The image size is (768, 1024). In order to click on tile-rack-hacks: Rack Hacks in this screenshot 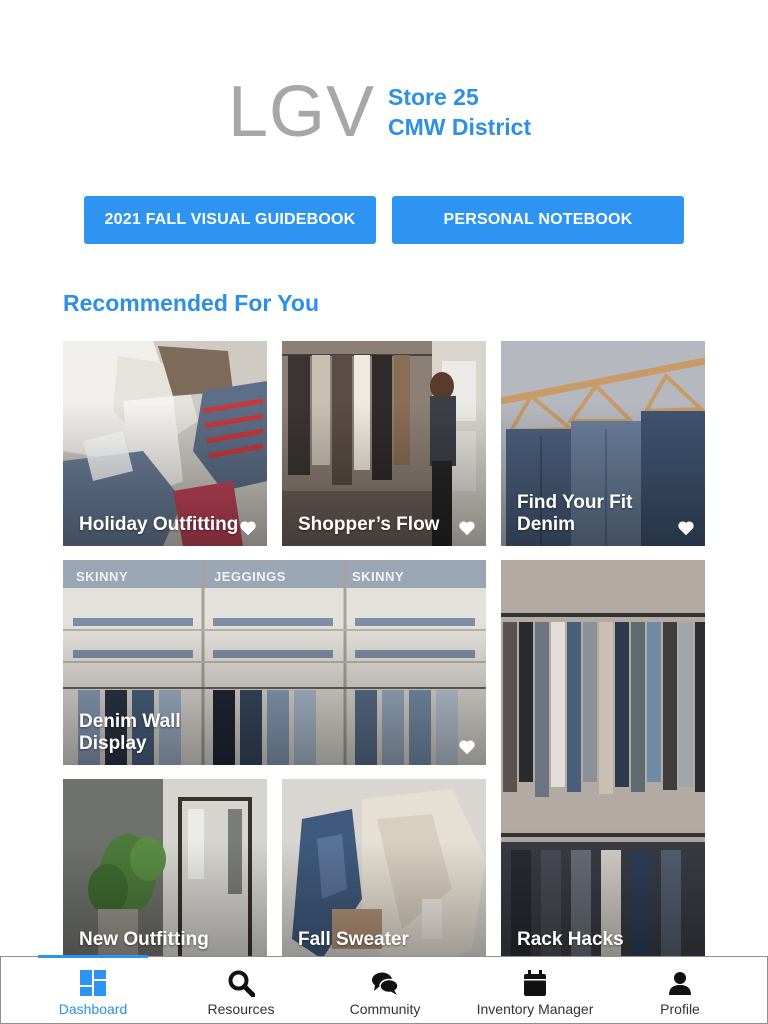, I will do `click(603, 765)`.